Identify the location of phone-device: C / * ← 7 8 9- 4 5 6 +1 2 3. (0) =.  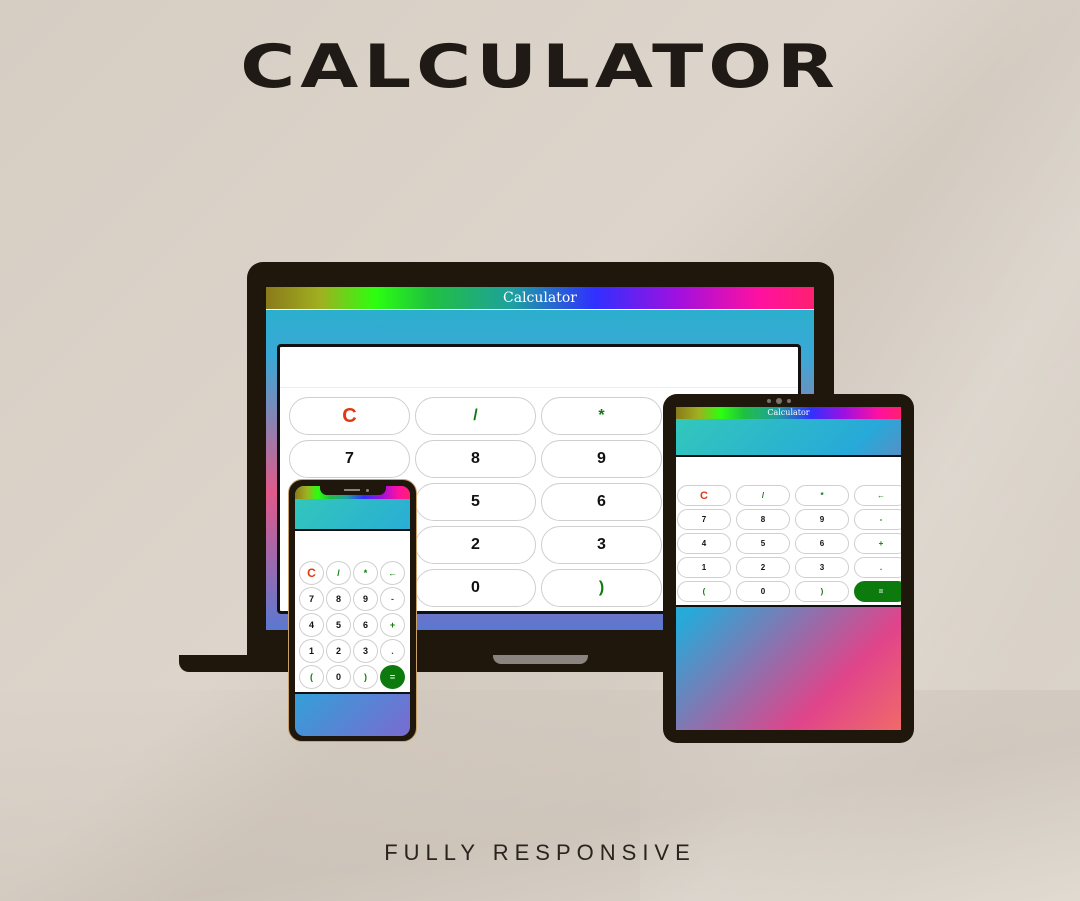
(352, 610).